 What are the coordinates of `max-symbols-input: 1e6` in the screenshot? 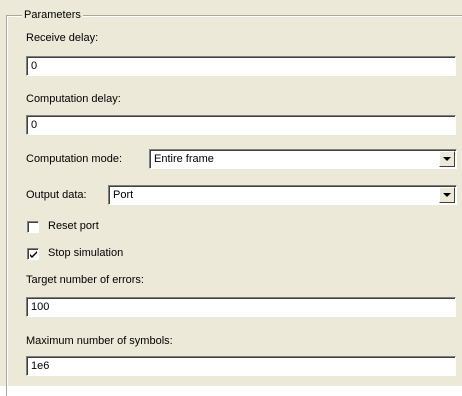 It's located at (241, 366).